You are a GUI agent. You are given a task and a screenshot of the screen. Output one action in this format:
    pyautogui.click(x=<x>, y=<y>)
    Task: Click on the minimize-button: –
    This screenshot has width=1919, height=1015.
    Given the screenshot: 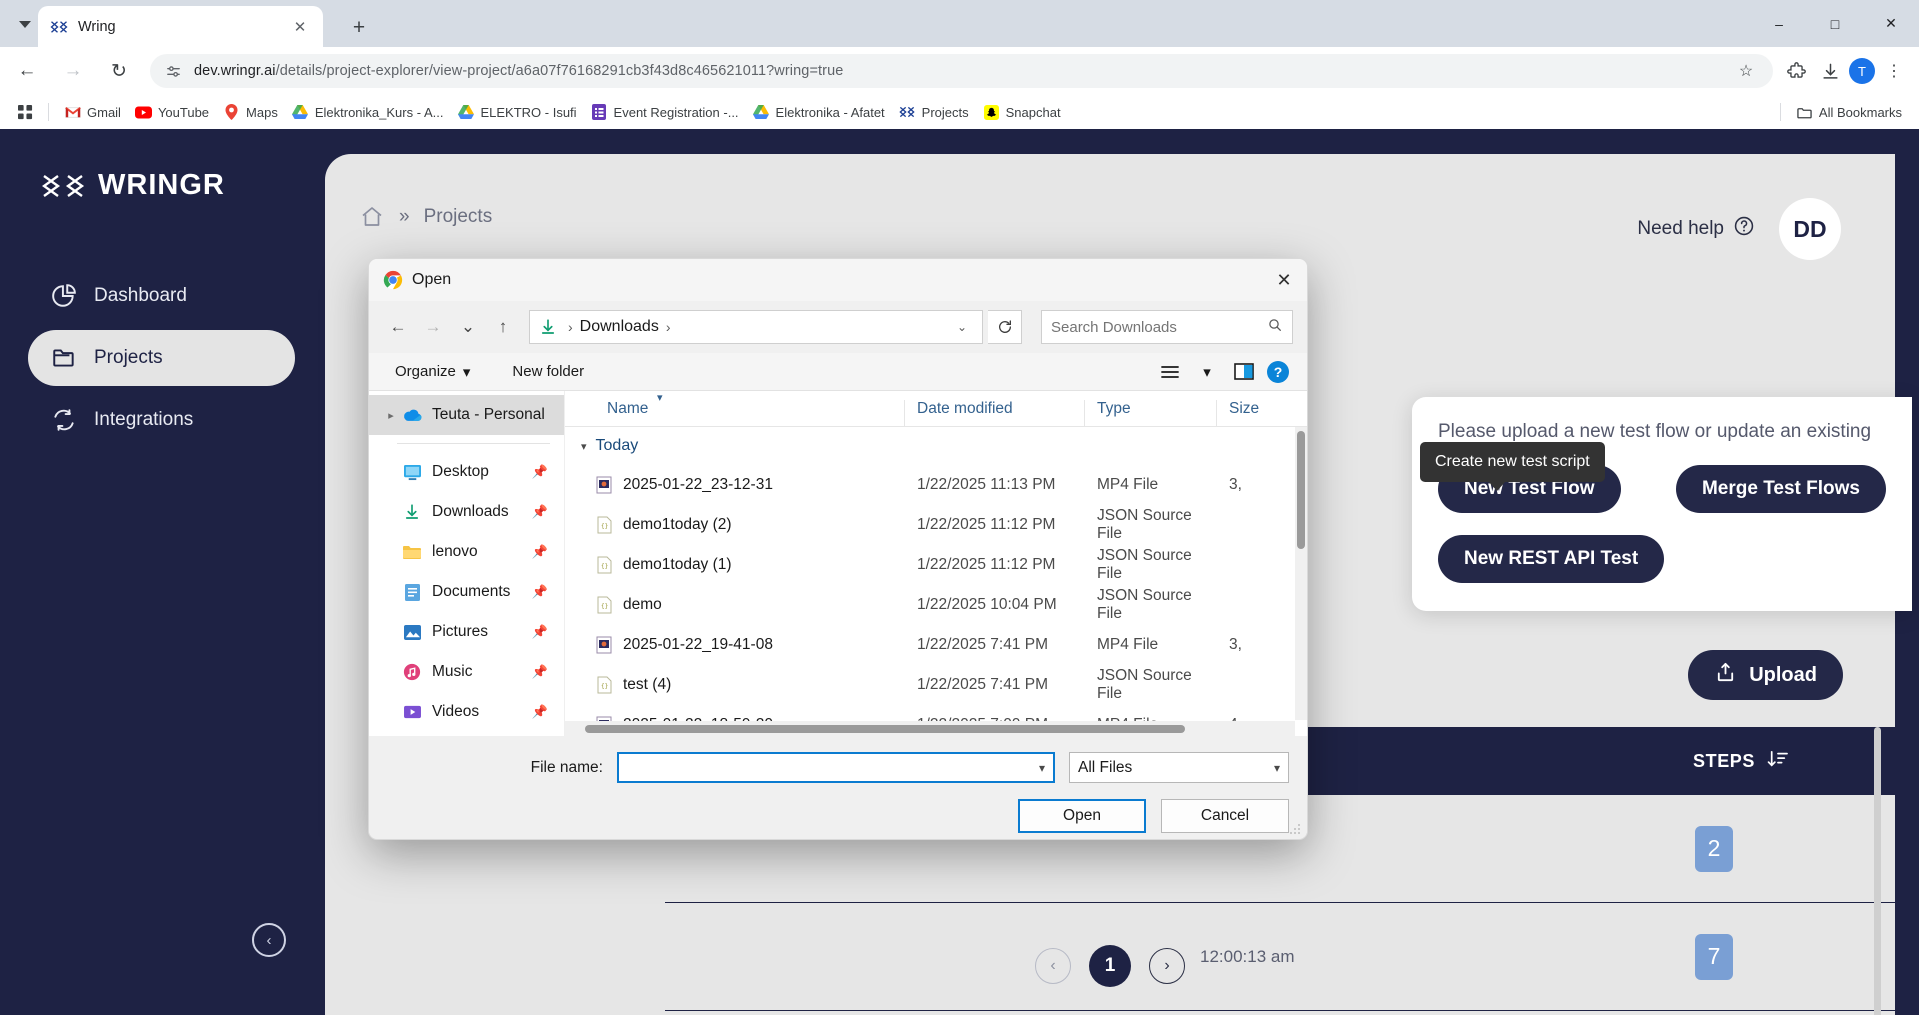 What is the action you would take?
    pyautogui.click(x=1779, y=23)
    